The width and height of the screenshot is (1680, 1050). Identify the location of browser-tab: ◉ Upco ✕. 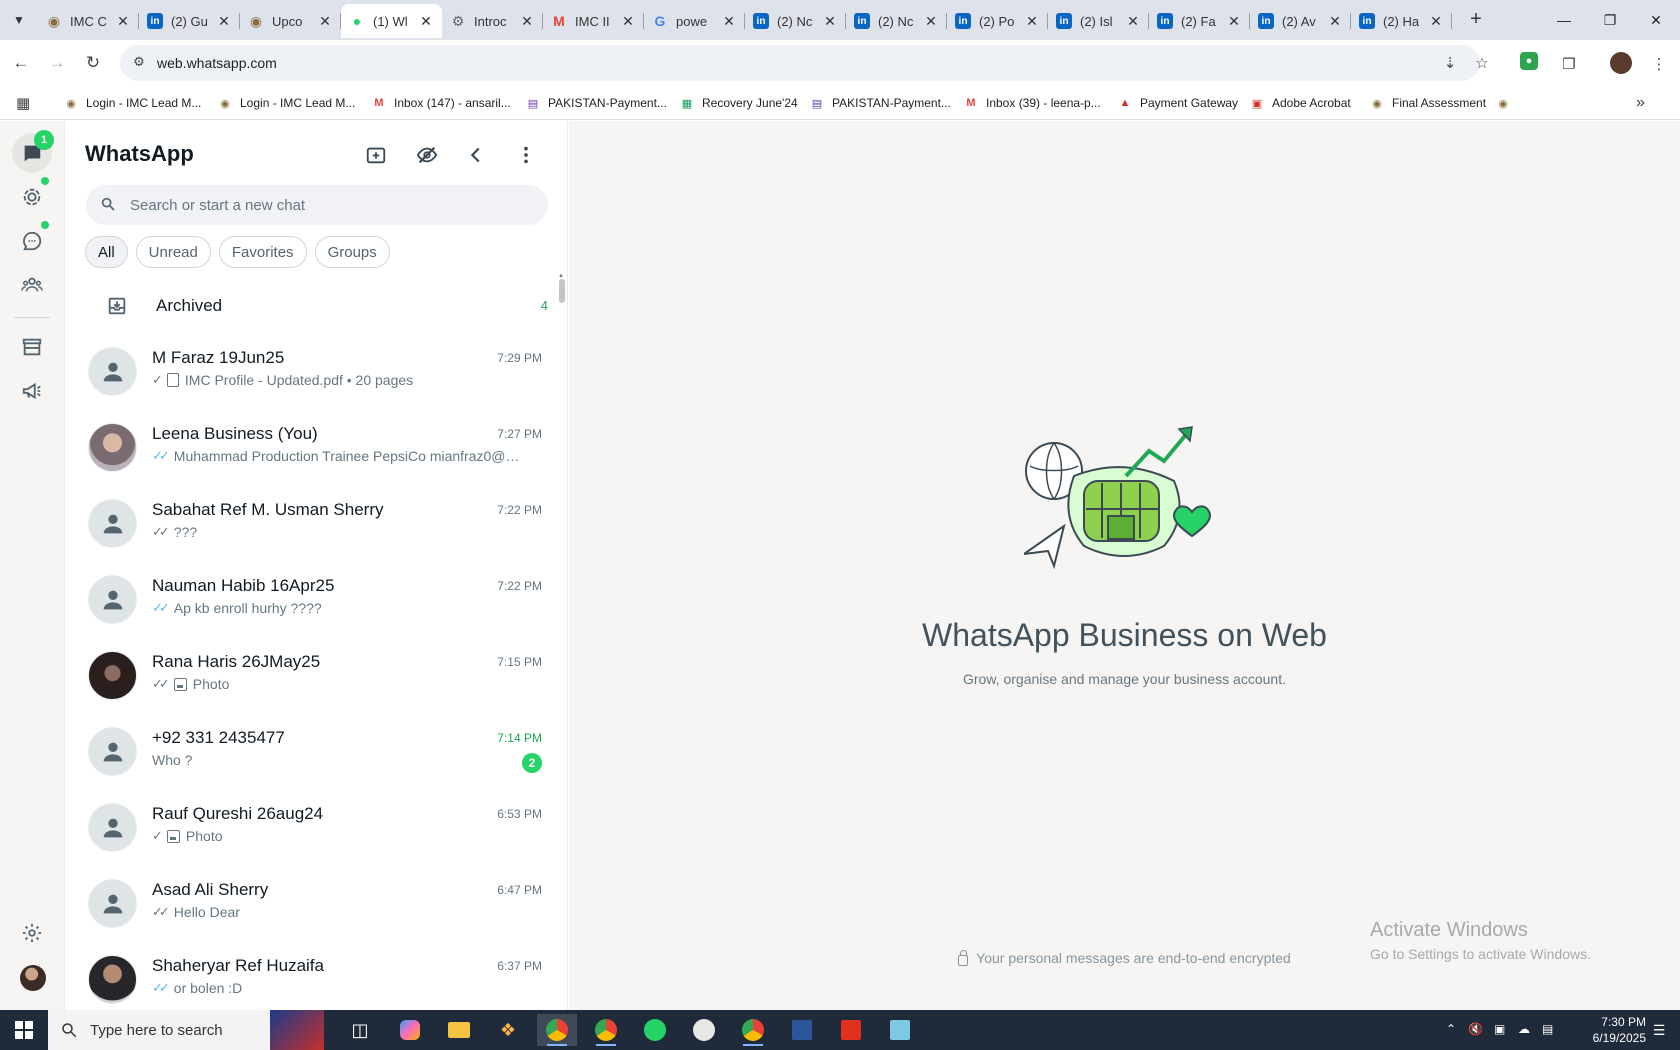
(290, 21).